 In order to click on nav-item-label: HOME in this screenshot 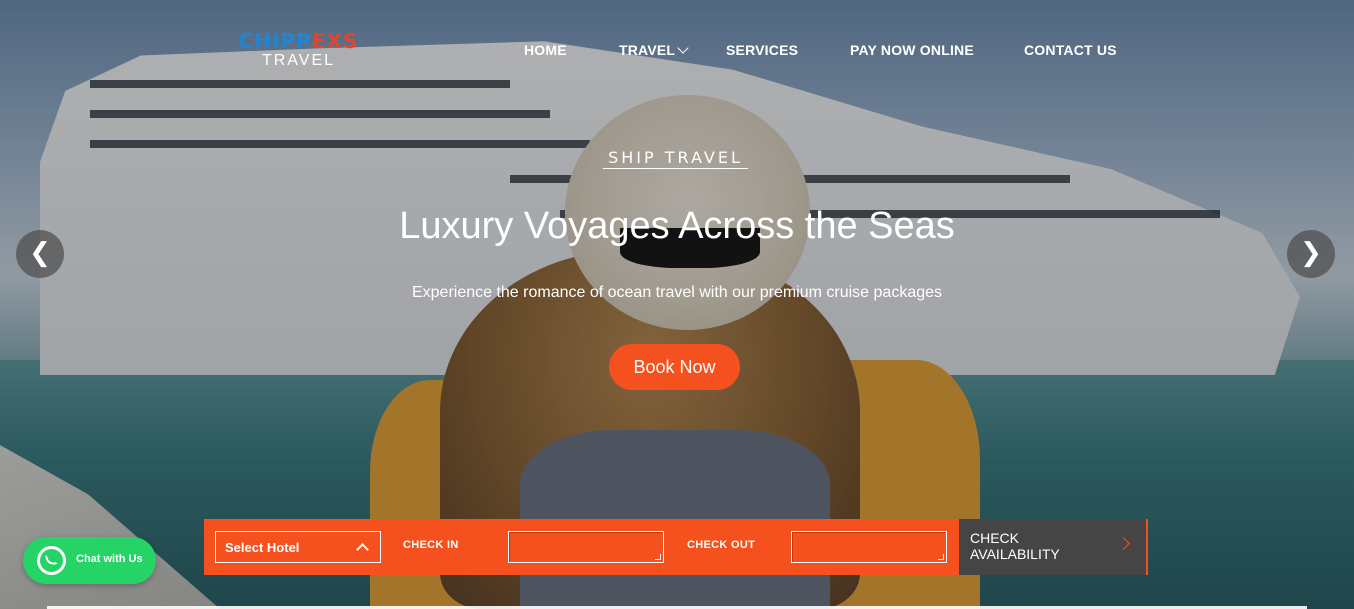, I will do `click(545, 50)`.